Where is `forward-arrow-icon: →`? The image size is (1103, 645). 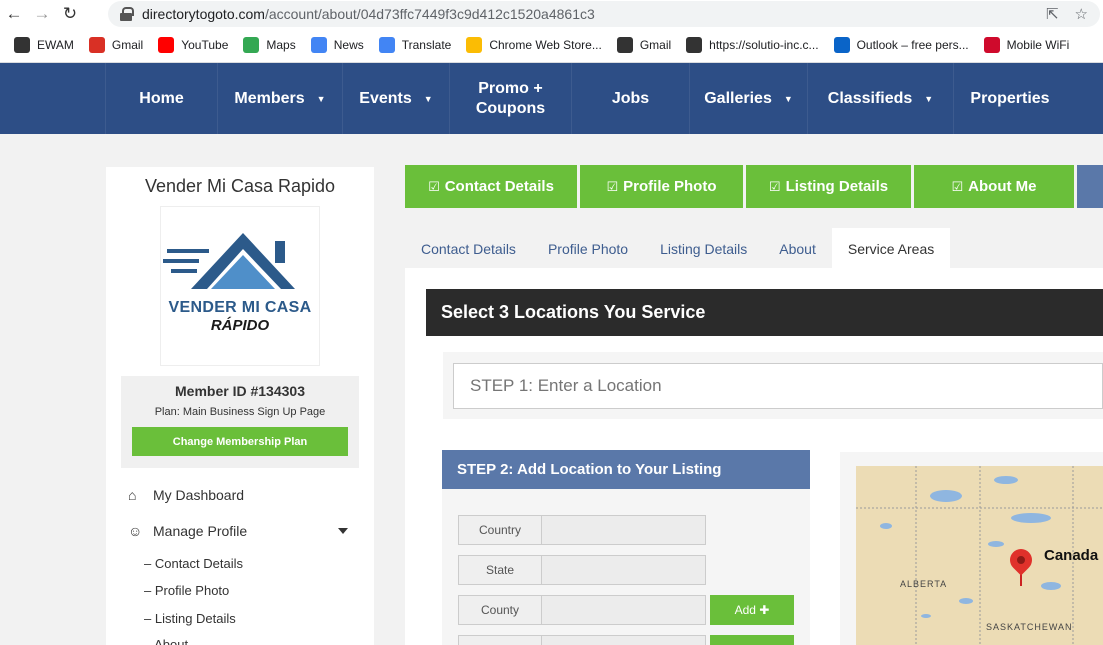 forward-arrow-icon: → is located at coordinates (42, 14).